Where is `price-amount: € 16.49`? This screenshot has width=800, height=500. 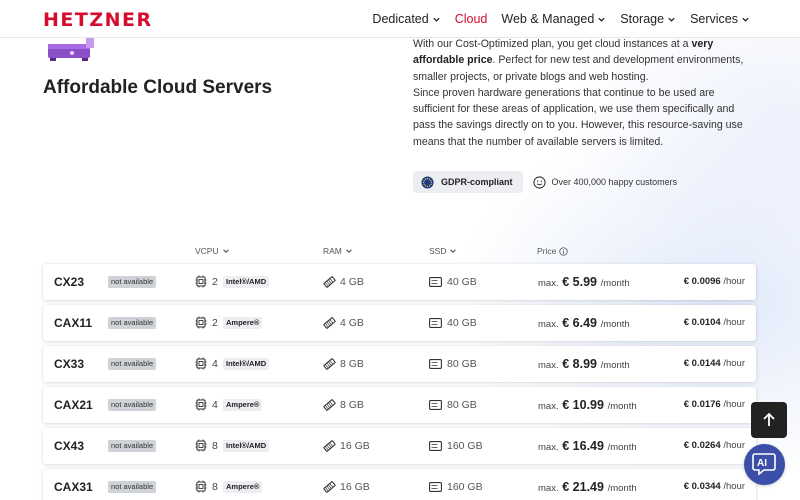 price-amount: € 16.49 is located at coordinates (583, 446).